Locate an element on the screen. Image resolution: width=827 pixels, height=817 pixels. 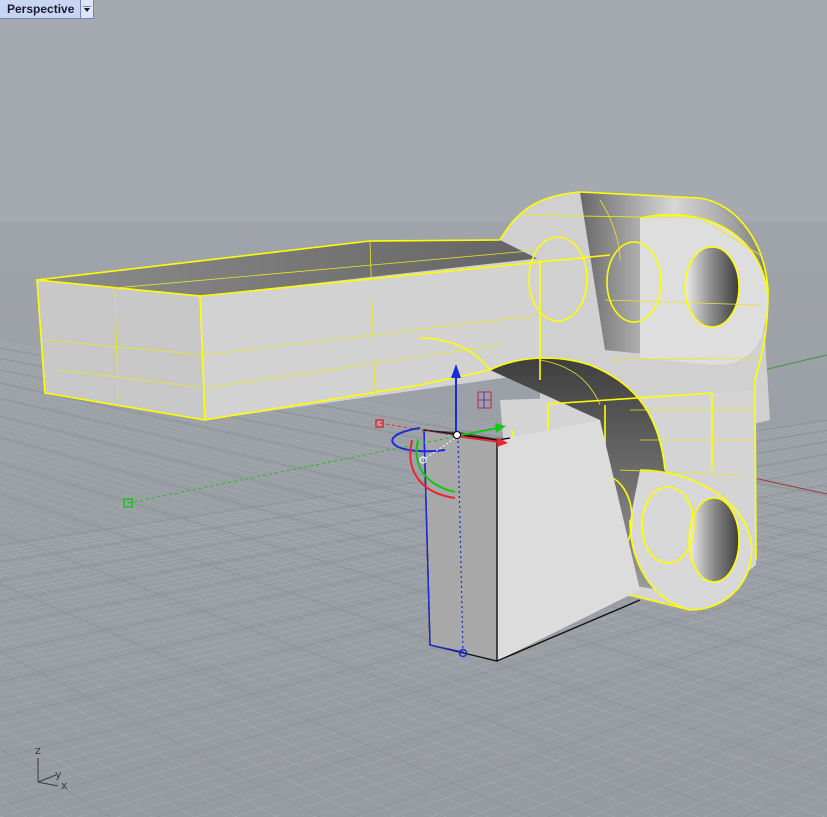
grid-line is located at coordinates (804, 806).